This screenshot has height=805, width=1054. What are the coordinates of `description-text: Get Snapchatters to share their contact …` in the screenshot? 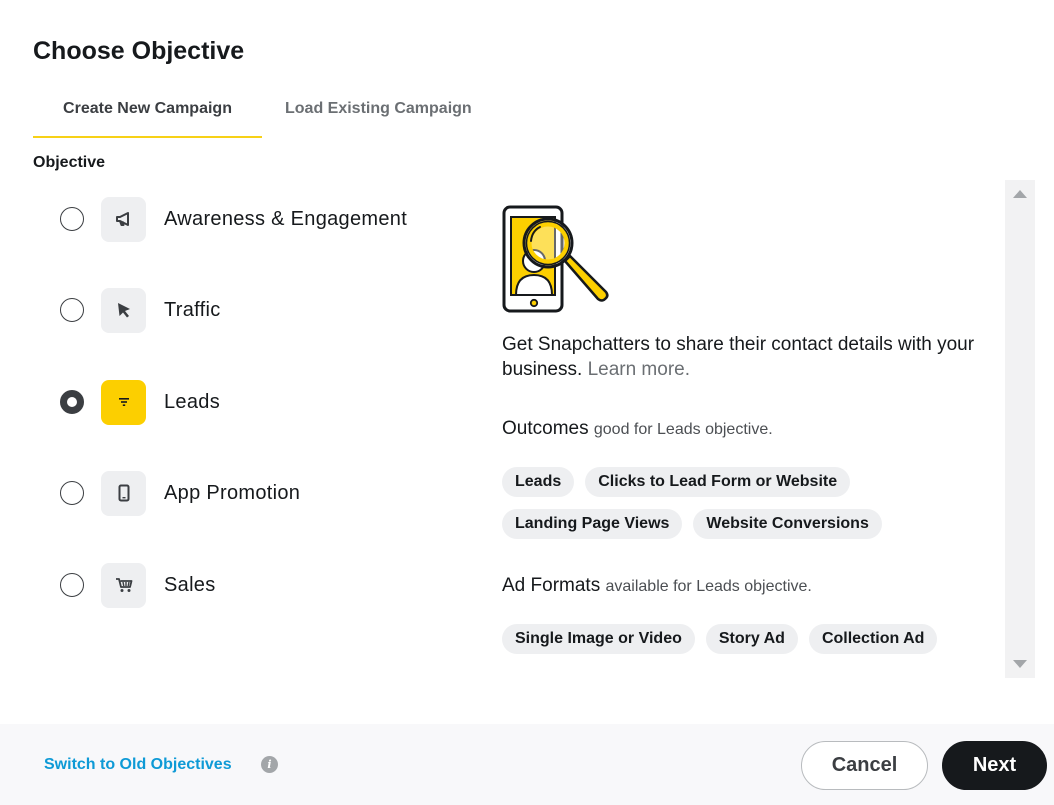 It's located at (738, 357).